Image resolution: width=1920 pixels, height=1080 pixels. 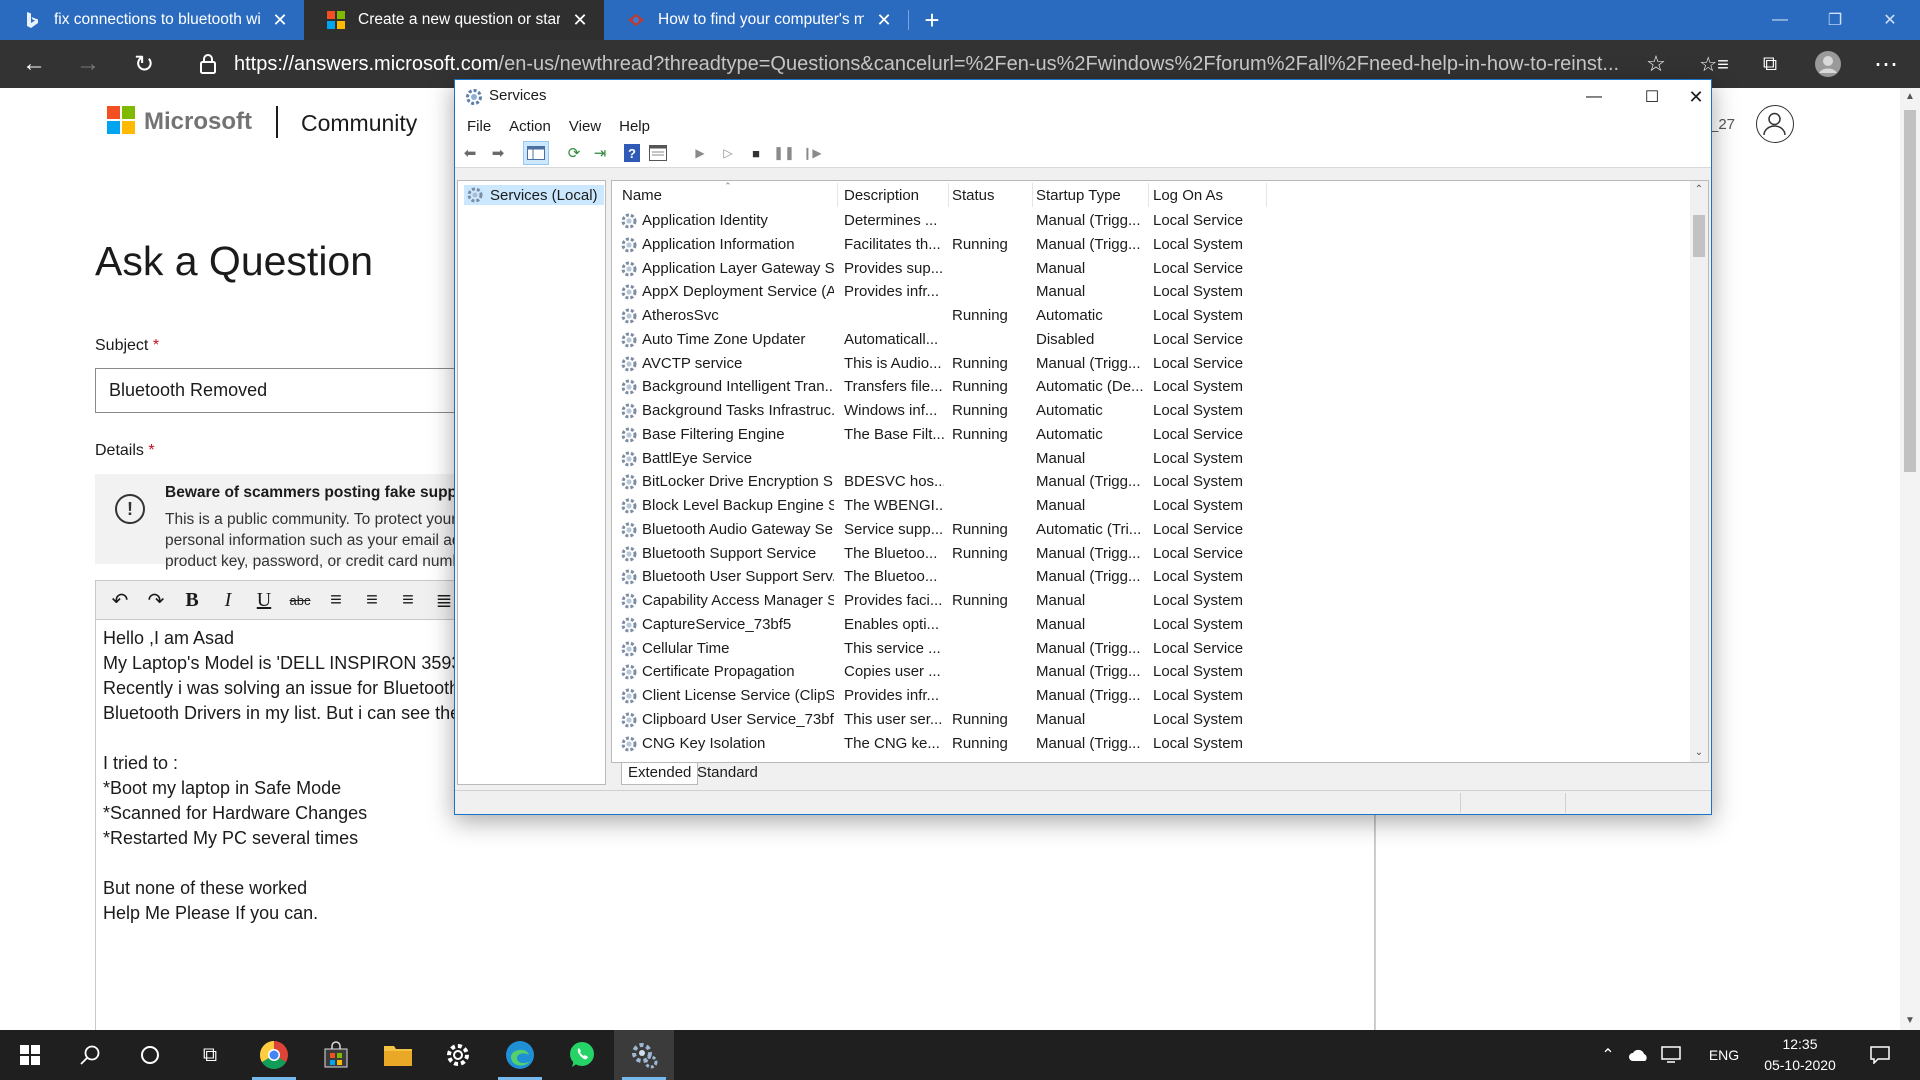 I want to click on tab-extended: Extended, so click(x=660, y=774).